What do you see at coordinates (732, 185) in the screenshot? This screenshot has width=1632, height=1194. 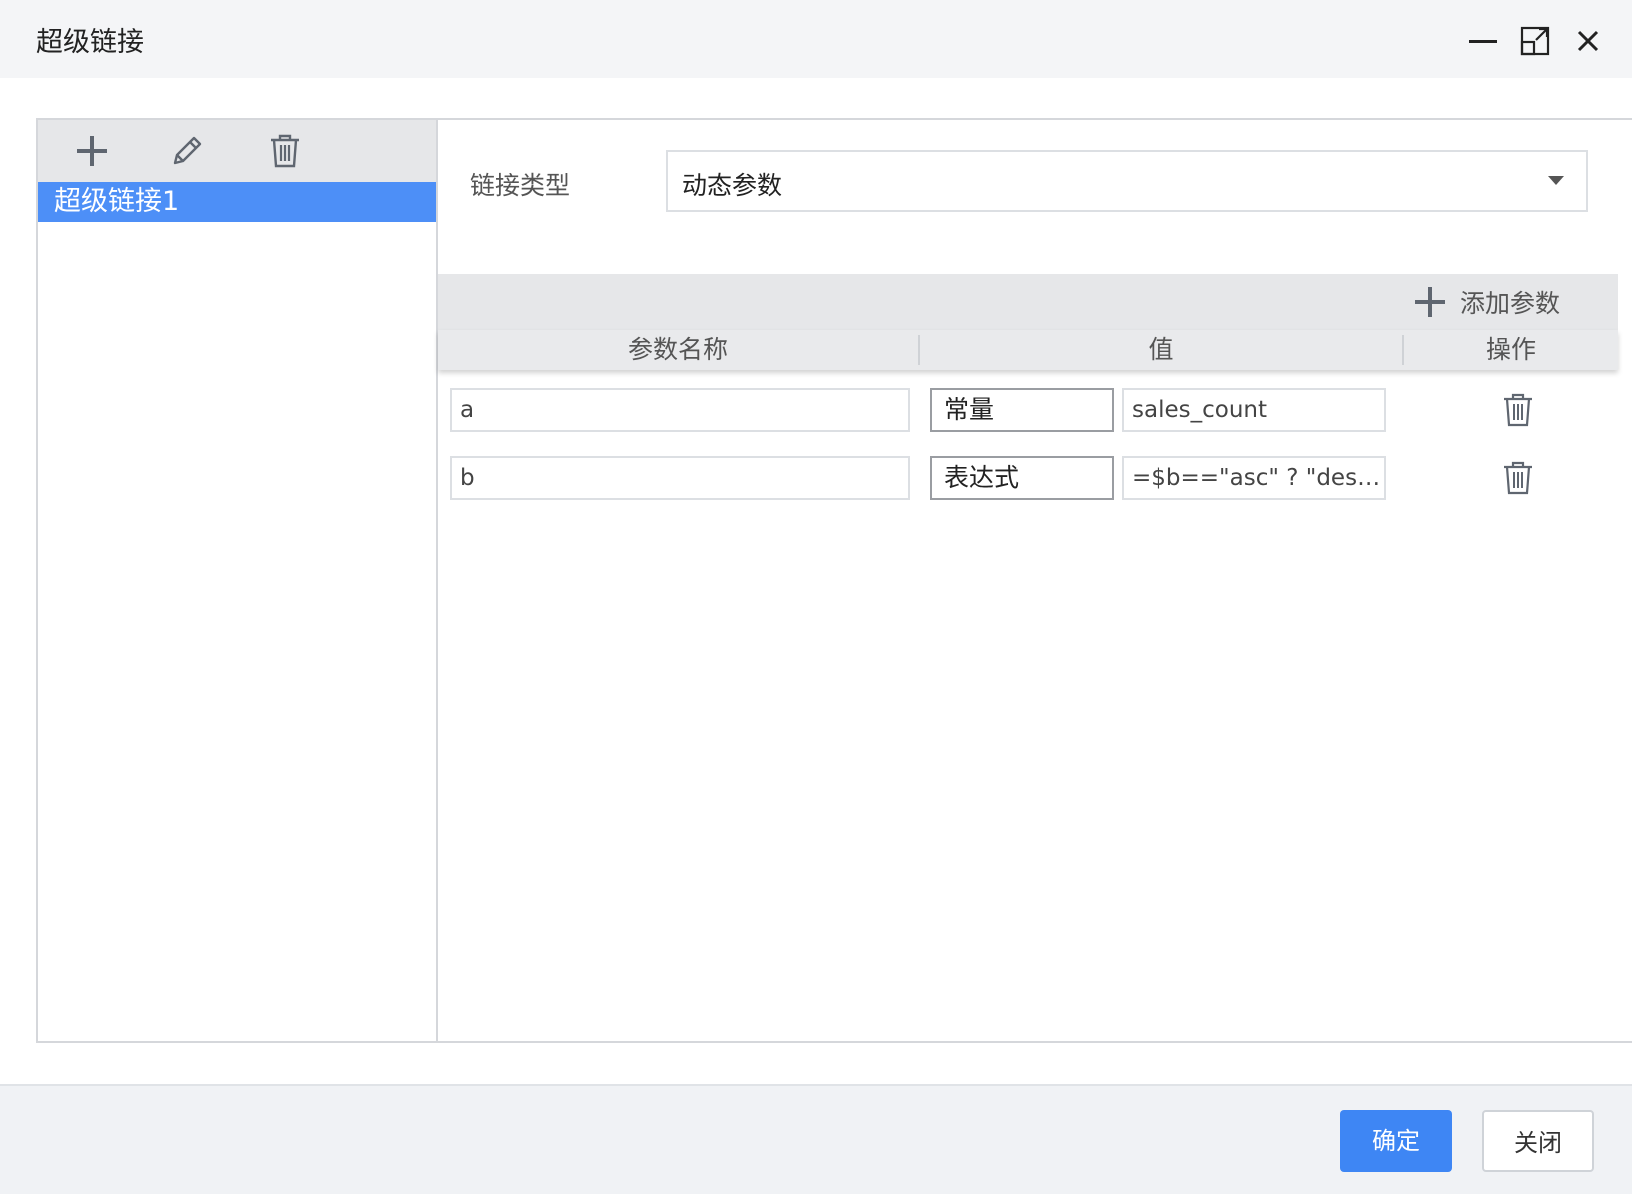 I see `link-type-value: 动态参数` at bounding box center [732, 185].